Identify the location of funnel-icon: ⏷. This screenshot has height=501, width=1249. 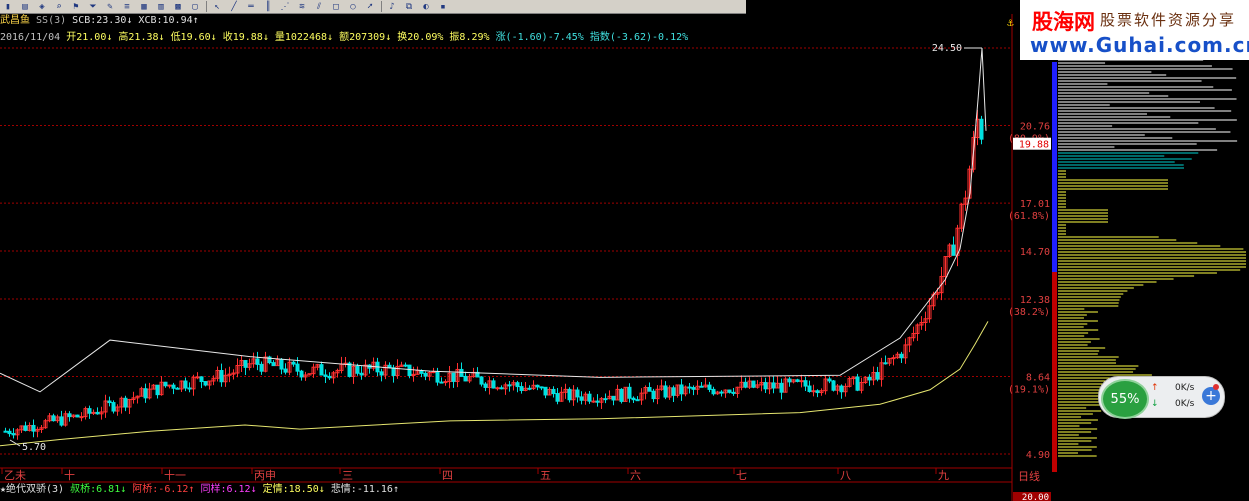
(93, 7).